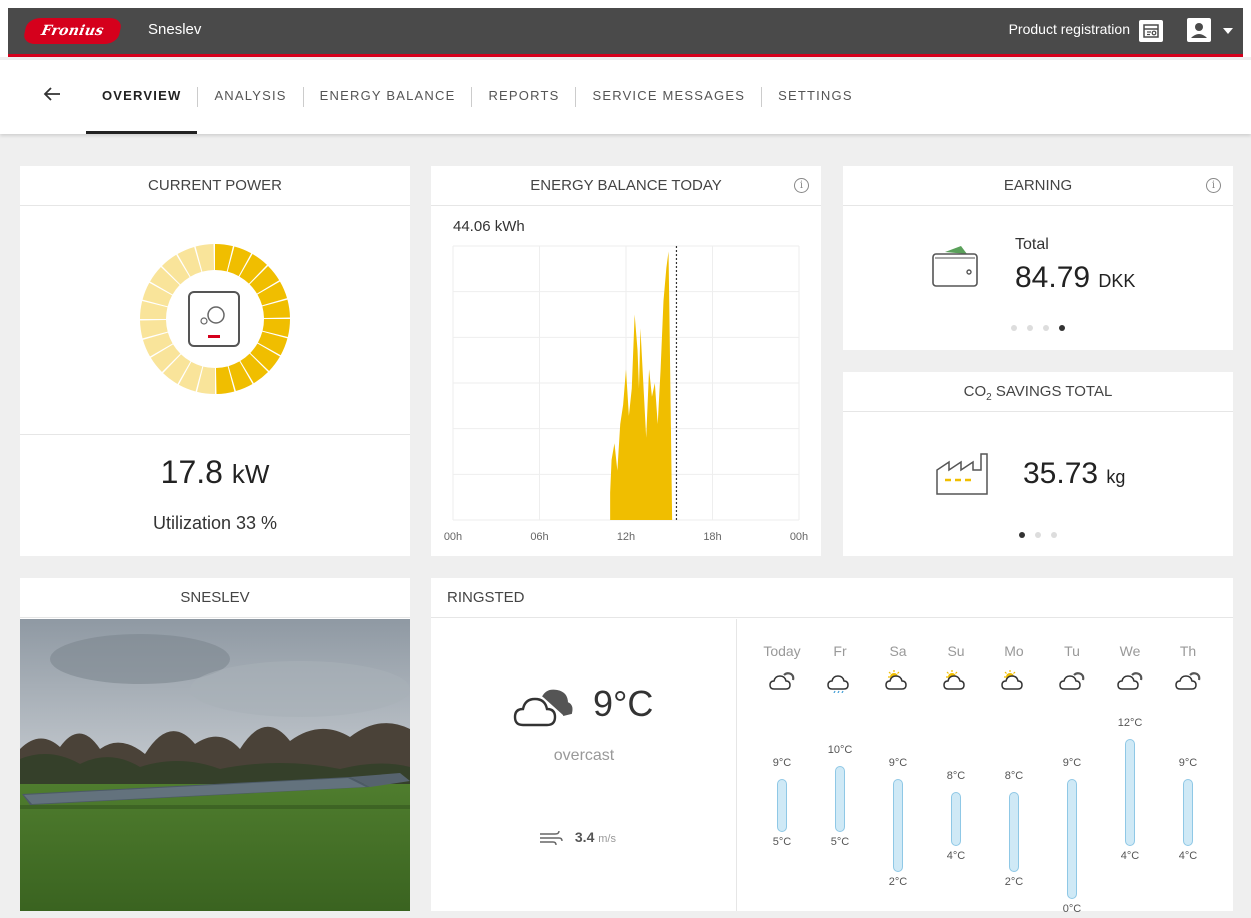  I want to click on tab-overview: OVERVIEW, so click(142, 97).